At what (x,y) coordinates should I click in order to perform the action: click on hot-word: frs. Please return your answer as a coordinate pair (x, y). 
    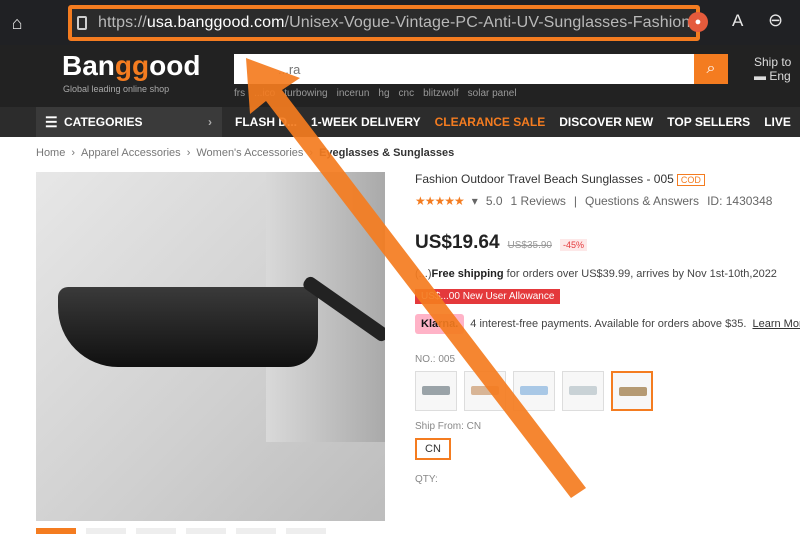
    Looking at the image, I should click on (239, 93).